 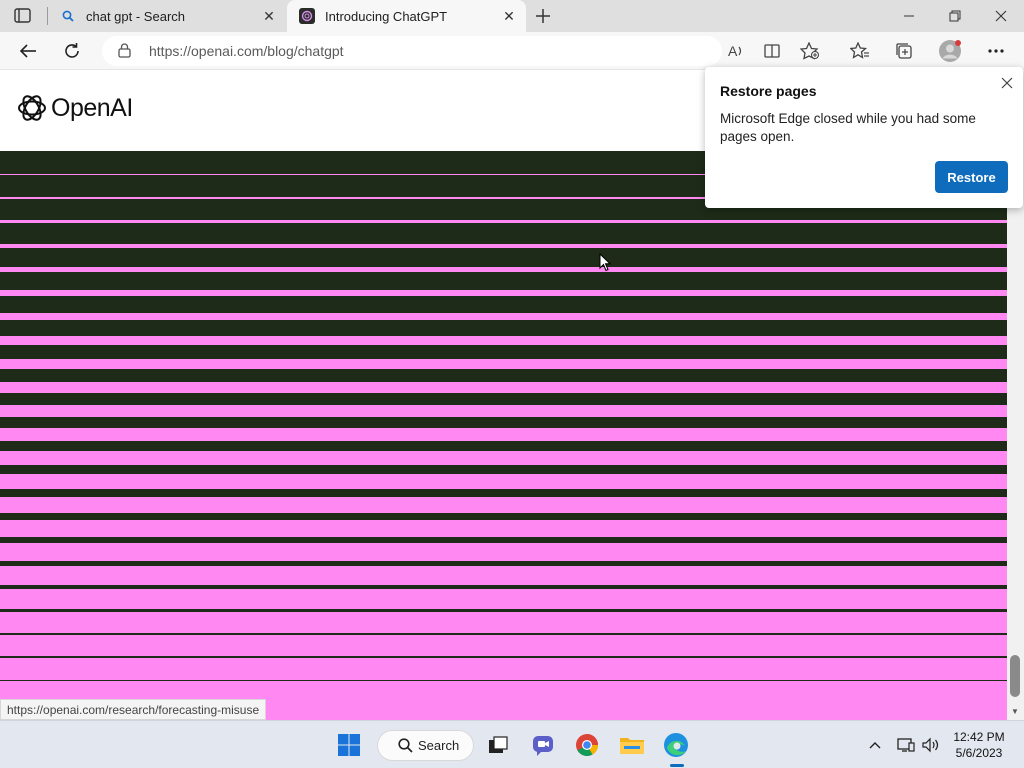 What do you see at coordinates (587, 745) in the screenshot?
I see `chrome-icon` at bounding box center [587, 745].